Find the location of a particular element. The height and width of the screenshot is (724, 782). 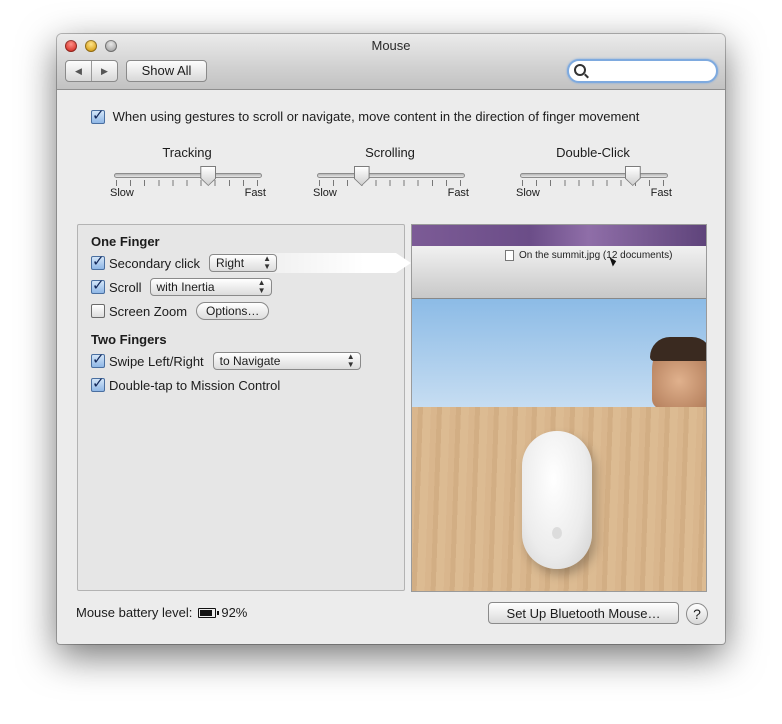

secondary-click-value: Right is located at coordinates (230, 263).